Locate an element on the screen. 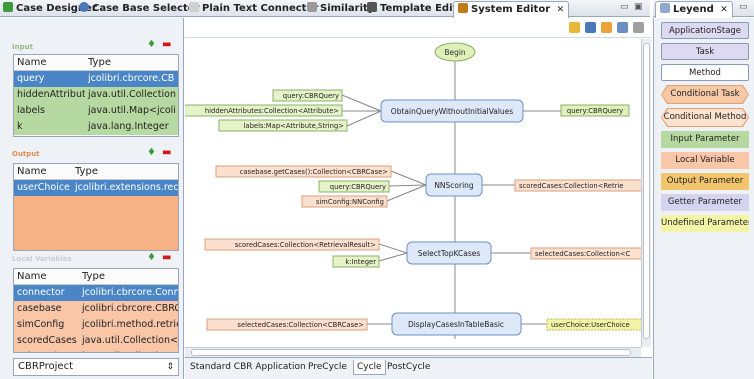 This screenshot has height=379, width=754. row-name: selectedCases is located at coordinates (46, 350).